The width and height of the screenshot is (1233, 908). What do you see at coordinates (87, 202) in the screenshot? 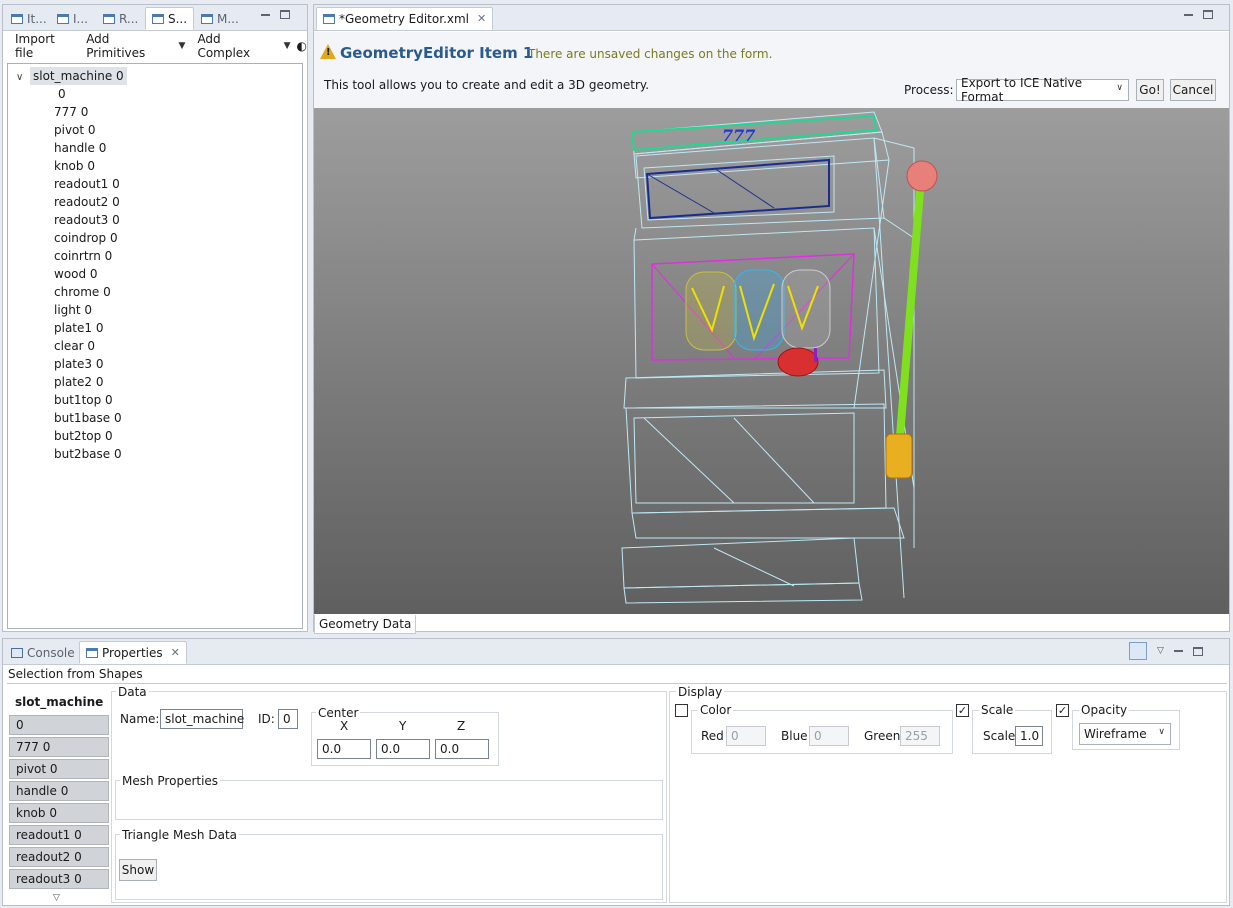
I see `tree-item: readout2 0` at bounding box center [87, 202].